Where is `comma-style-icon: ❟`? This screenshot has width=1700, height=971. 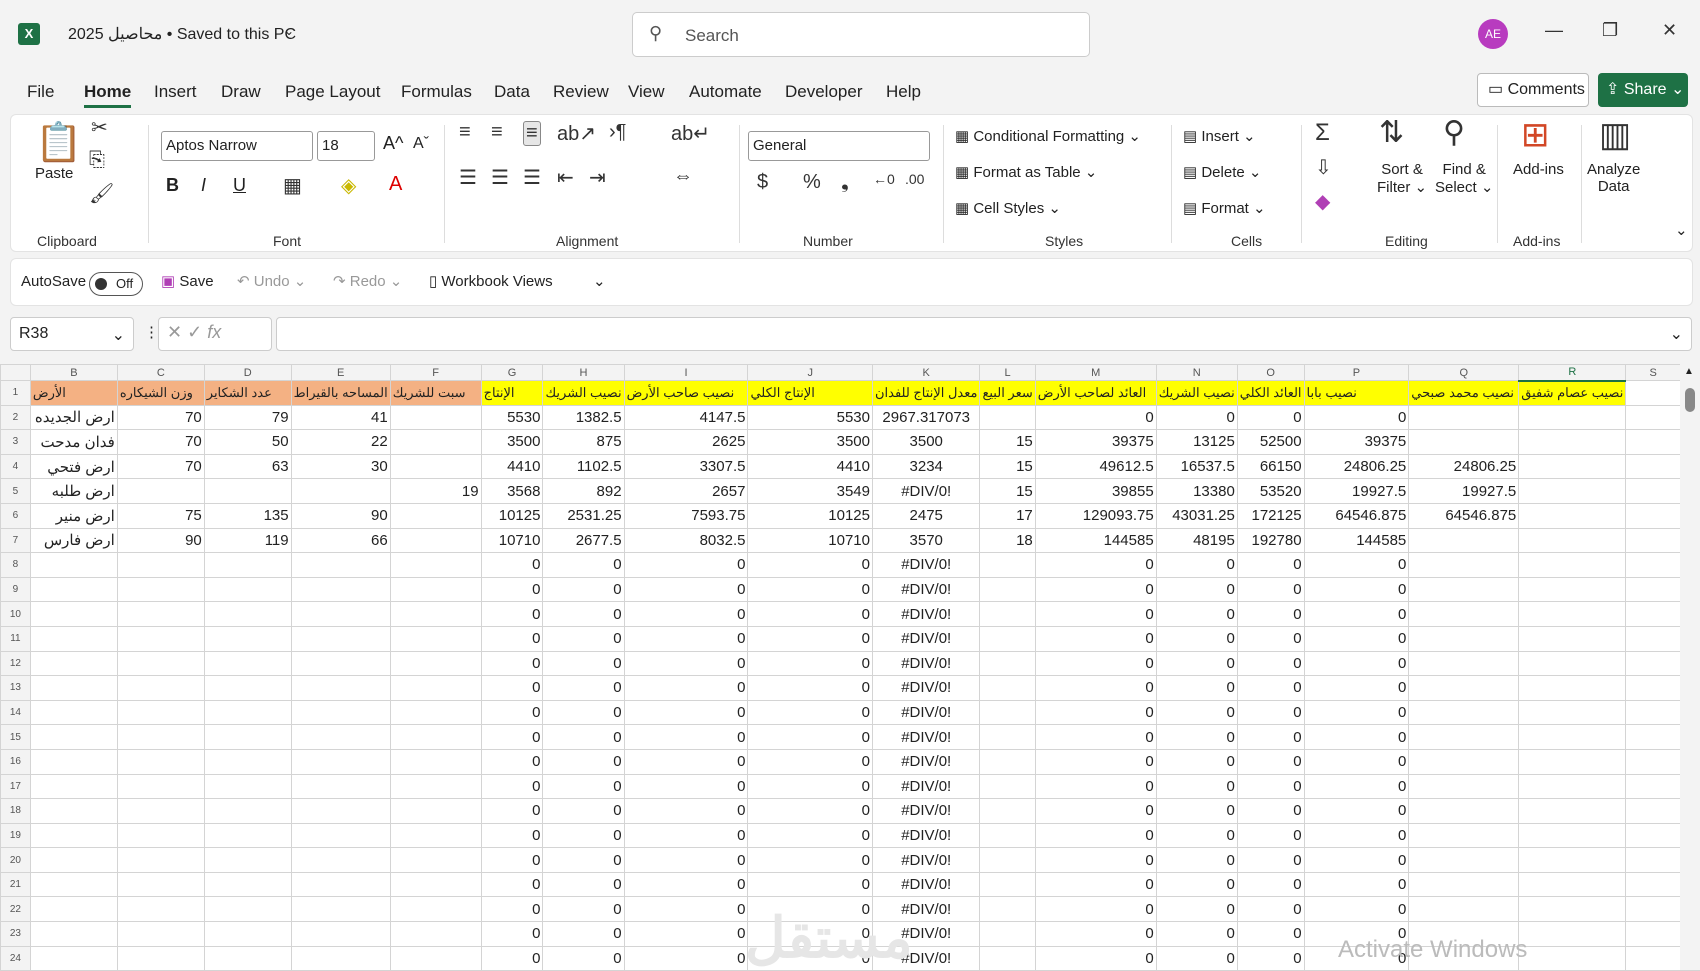 comma-style-icon: ❟ is located at coordinates (845, 182).